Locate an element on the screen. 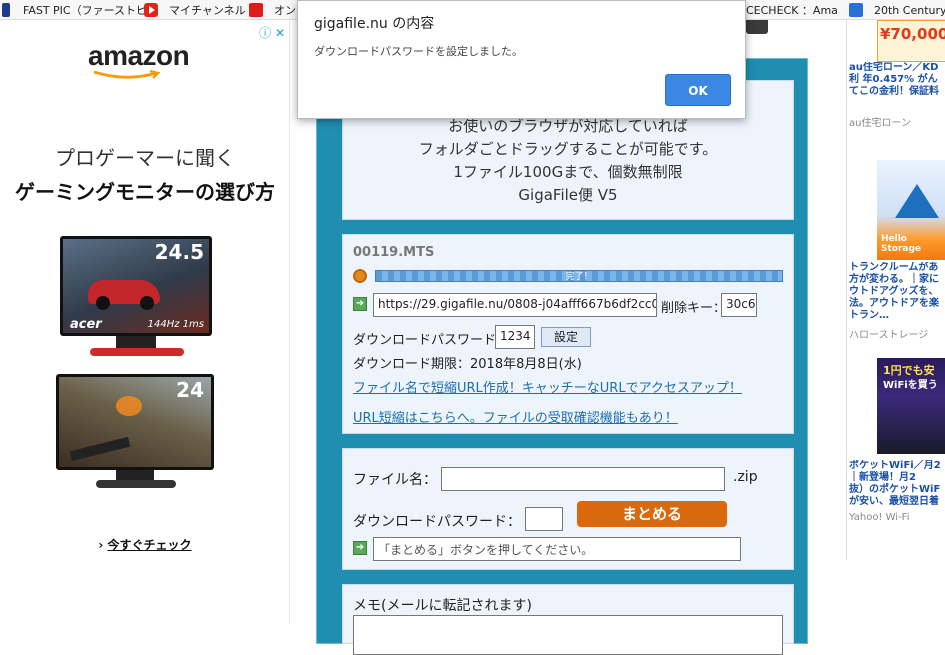  right-ad-text: au住宅ローン／KD is located at coordinates (894, 67).